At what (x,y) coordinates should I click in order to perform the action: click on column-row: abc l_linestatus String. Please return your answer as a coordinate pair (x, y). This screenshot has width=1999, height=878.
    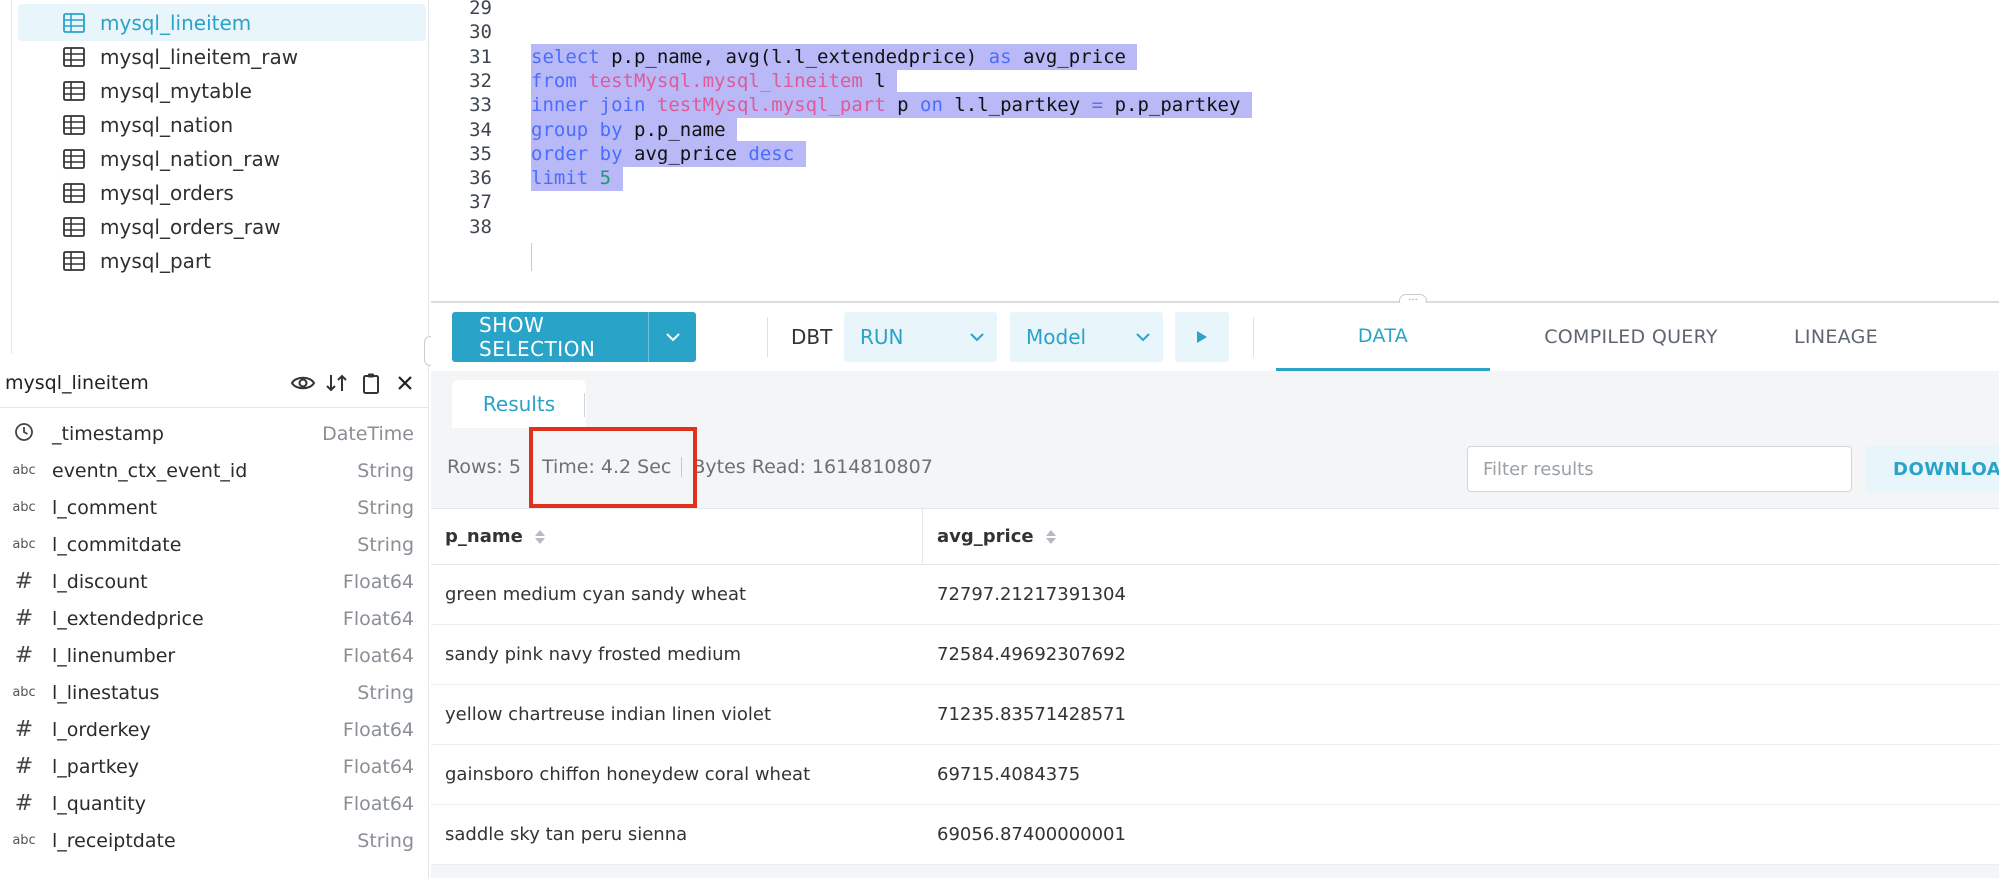
    Looking at the image, I should click on (214, 692).